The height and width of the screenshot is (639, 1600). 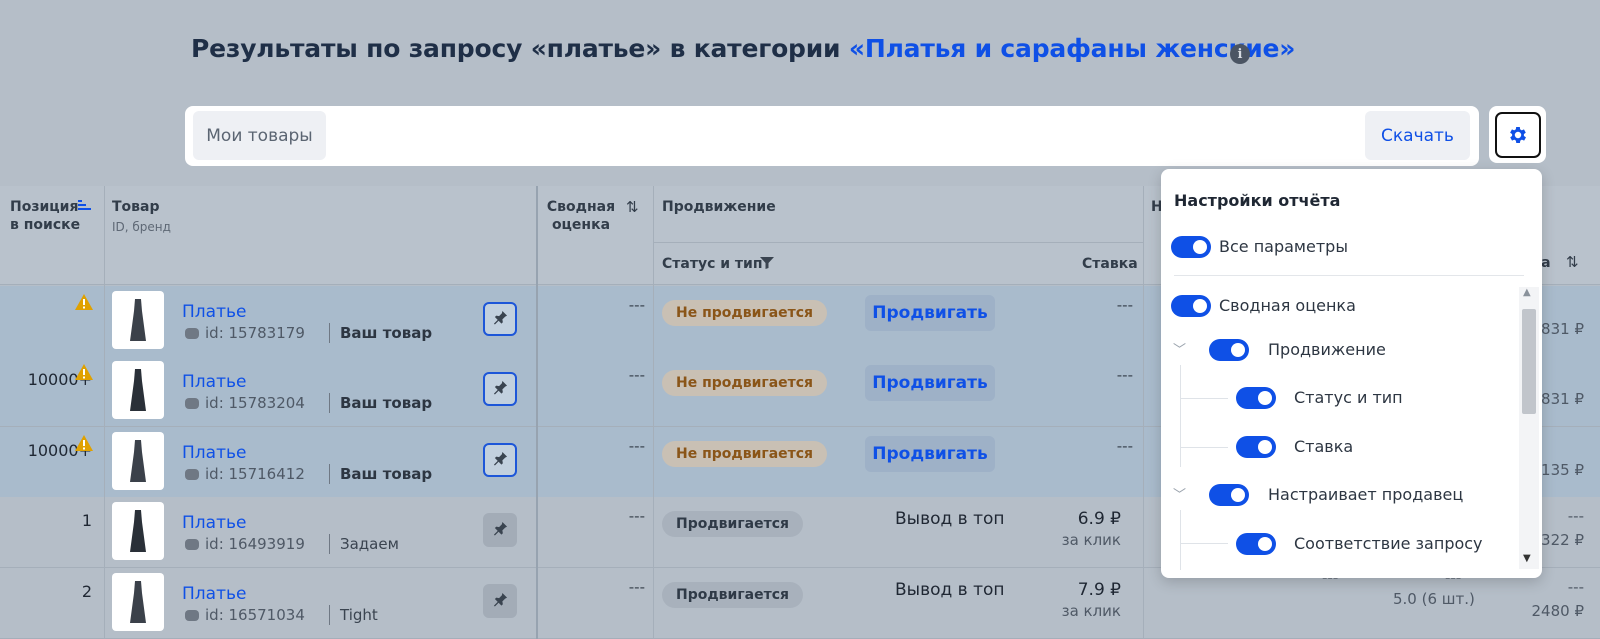 What do you see at coordinates (581, 216) in the screenshot?
I see `col-summary-header: Сводная оценка` at bounding box center [581, 216].